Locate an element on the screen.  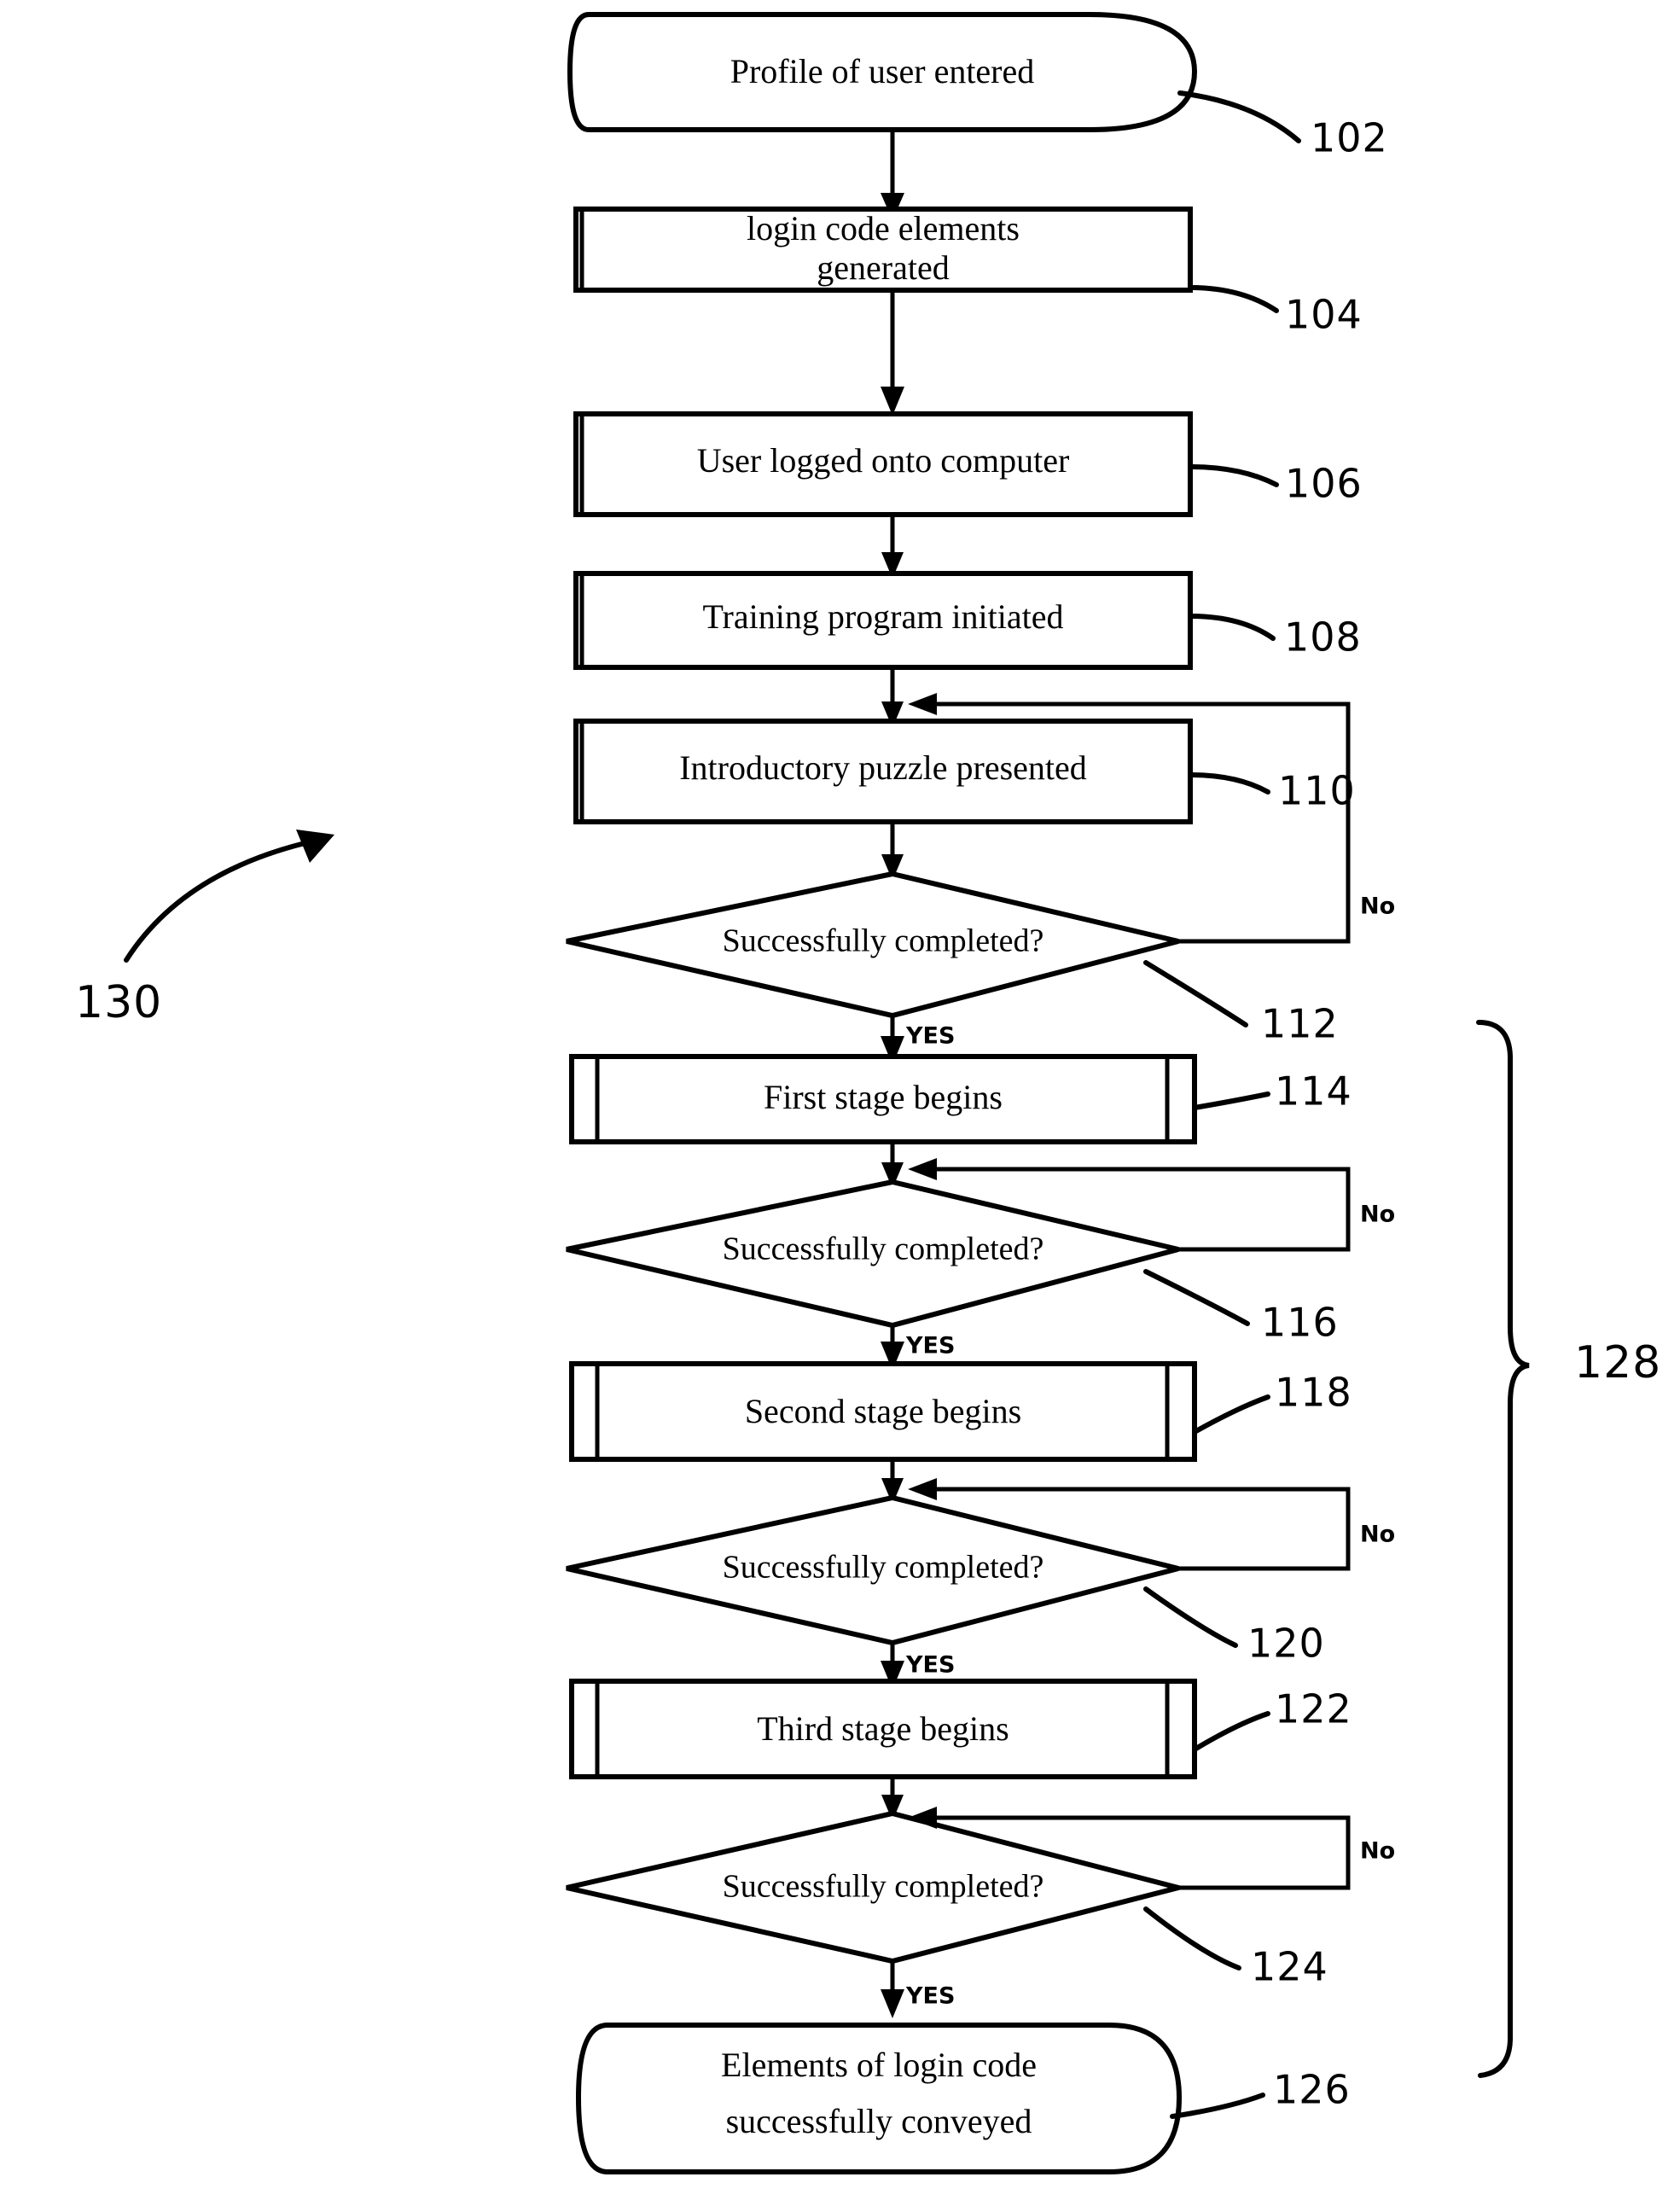
node-112: Successfully completed? is located at coordinates (873, 944).